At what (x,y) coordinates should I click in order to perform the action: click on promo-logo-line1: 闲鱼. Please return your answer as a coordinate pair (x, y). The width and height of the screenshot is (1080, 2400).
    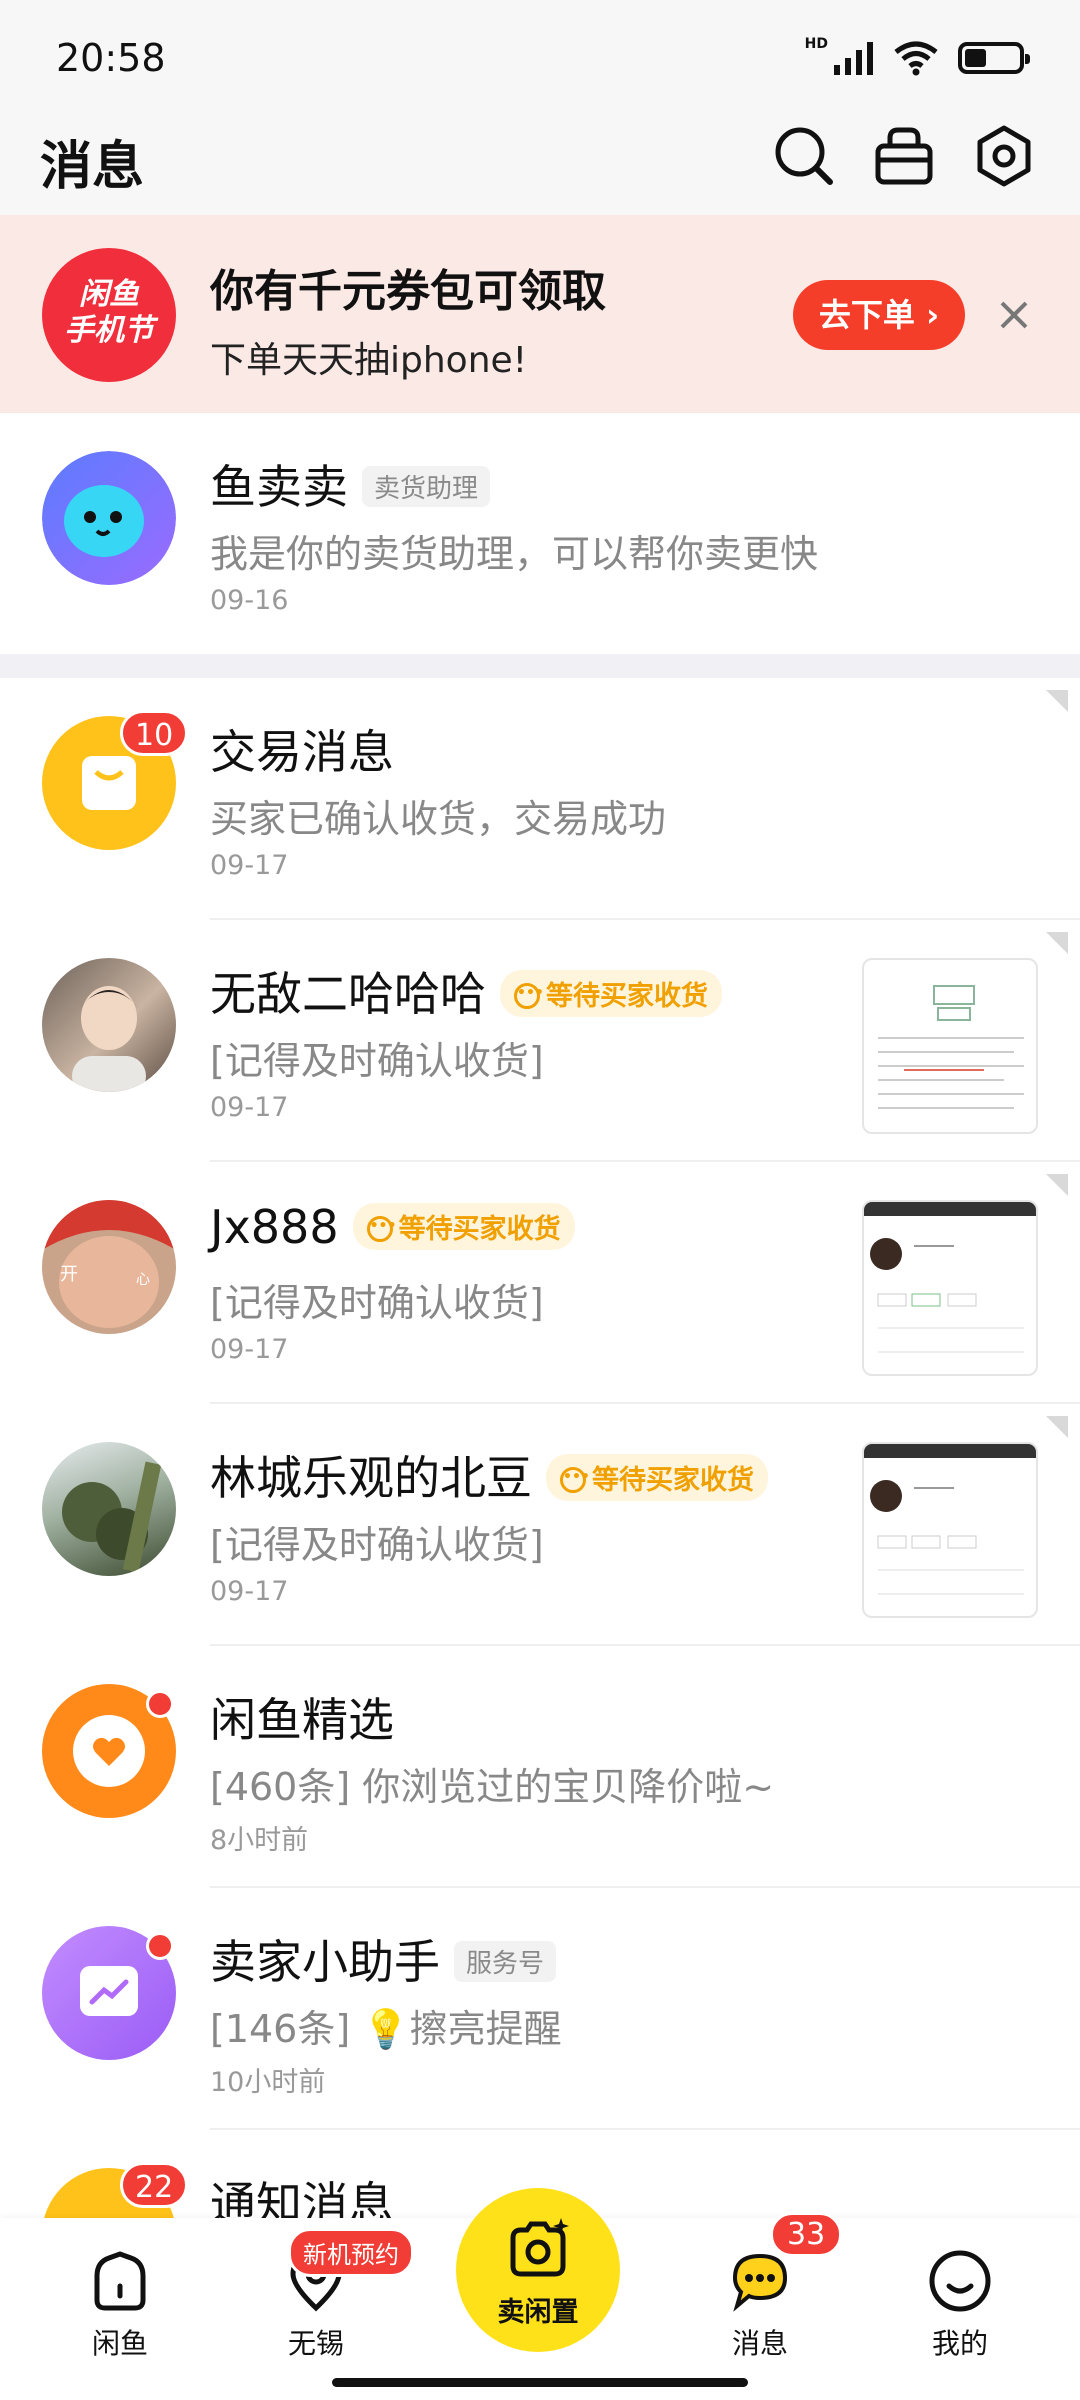
    Looking at the image, I should click on (109, 294).